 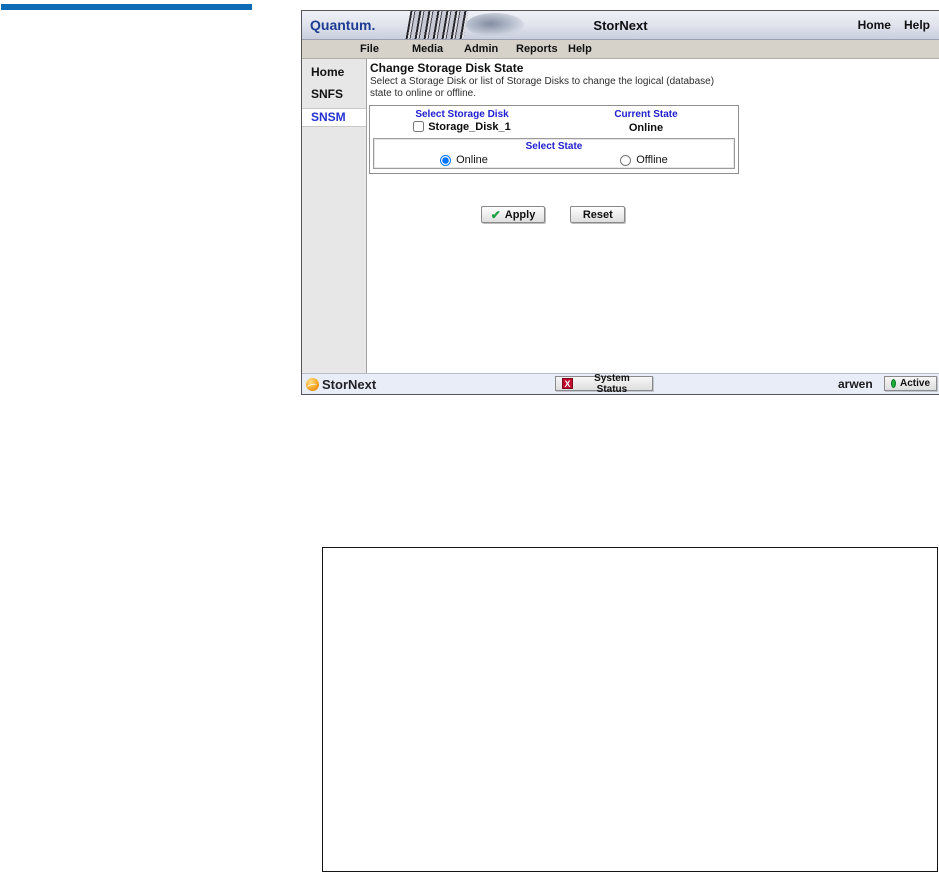 I want to click on storage-disk-checkbox, so click(x=419, y=127).